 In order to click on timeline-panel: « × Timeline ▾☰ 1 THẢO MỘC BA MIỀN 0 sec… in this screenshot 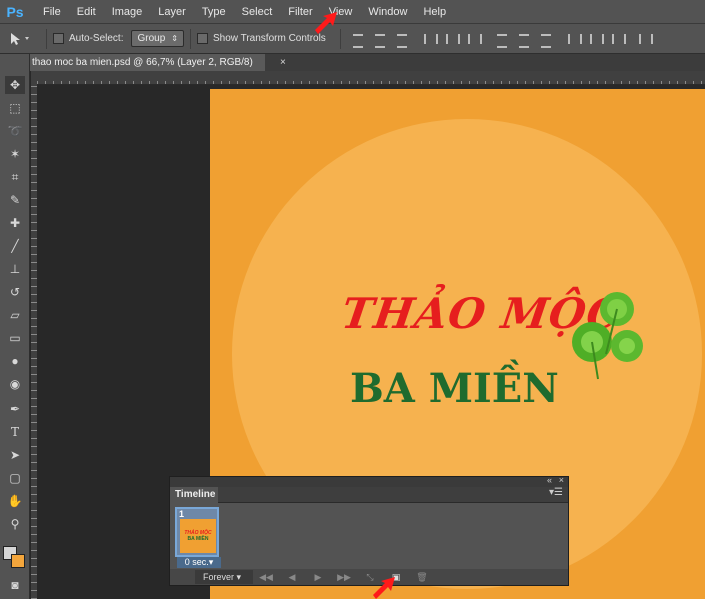, I will do `click(369, 530)`.